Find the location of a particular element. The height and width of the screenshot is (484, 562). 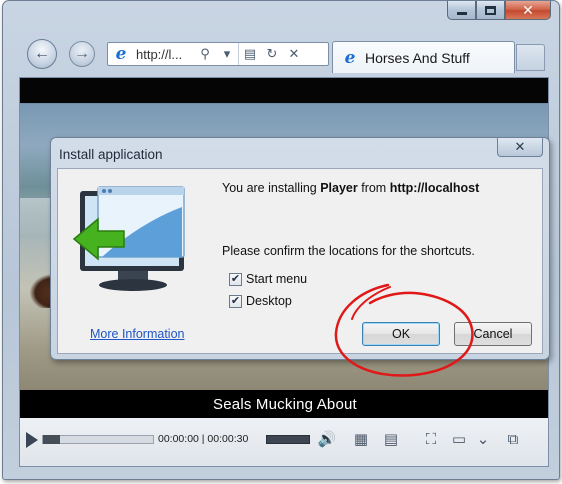

seek-thumb is located at coordinates (51, 439).